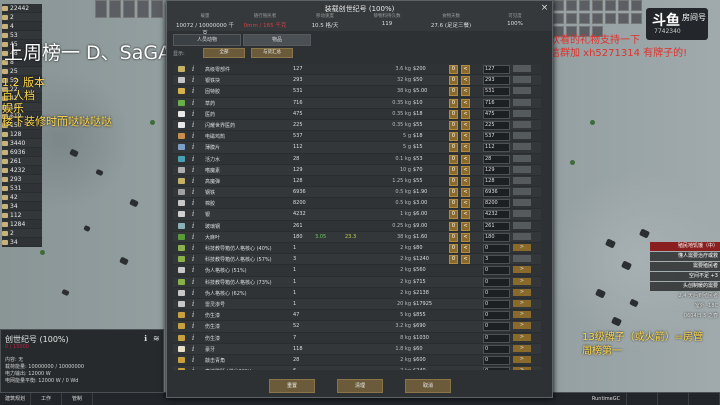 The image size is (720, 405). Describe the element at coordinates (22, 188) in the screenshot. I see `resource-entry: 531` at that location.